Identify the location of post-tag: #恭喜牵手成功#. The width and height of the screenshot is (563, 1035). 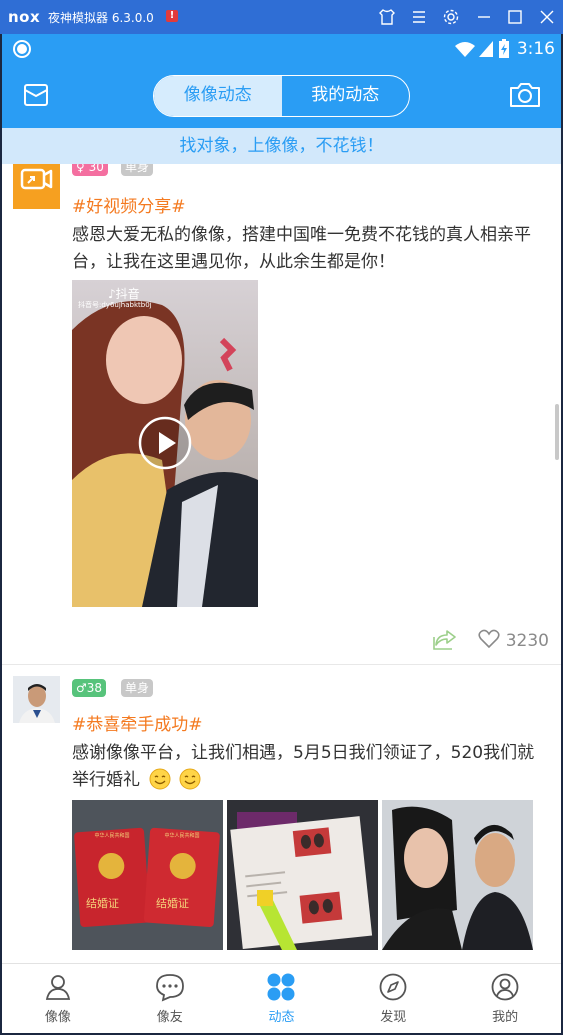
(137, 722).